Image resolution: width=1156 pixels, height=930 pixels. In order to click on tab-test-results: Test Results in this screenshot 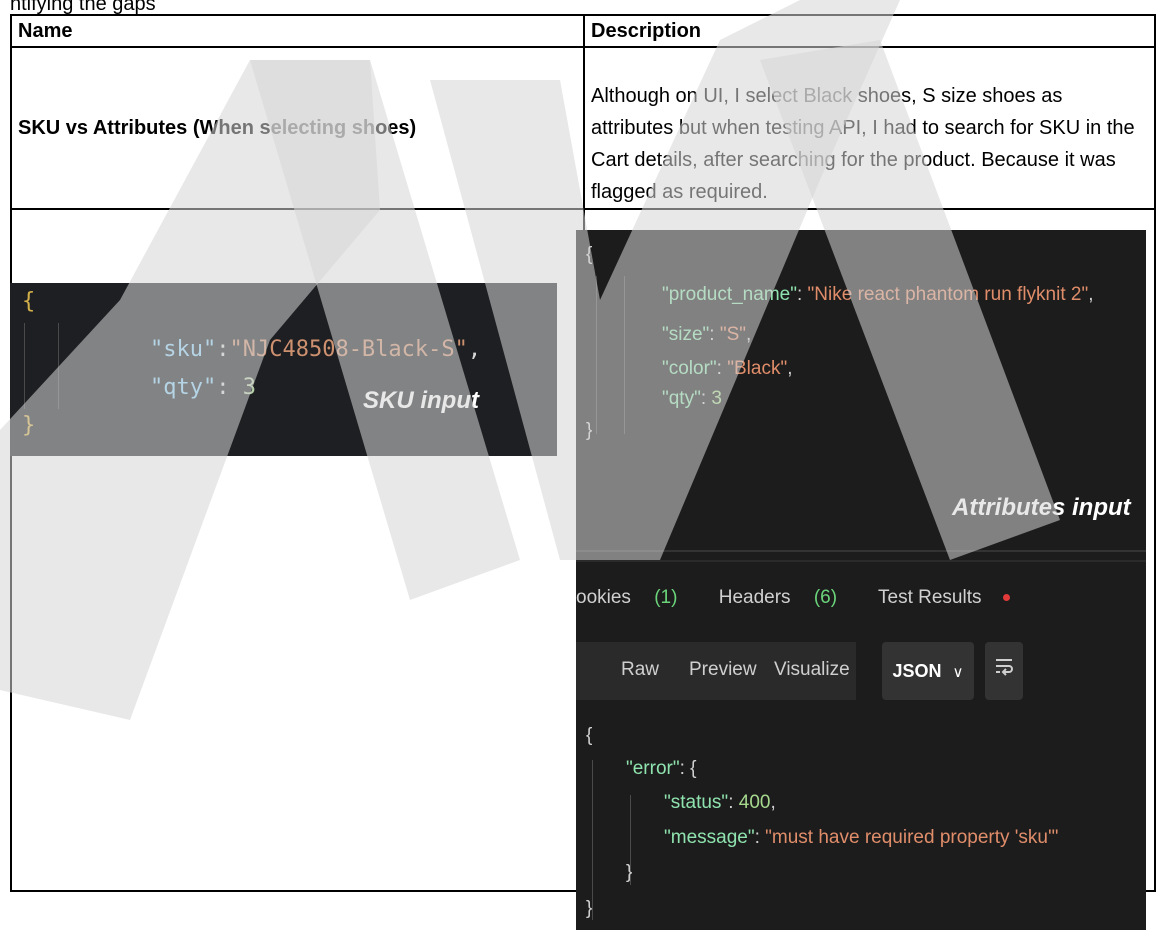, I will do `click(953, 597)`.